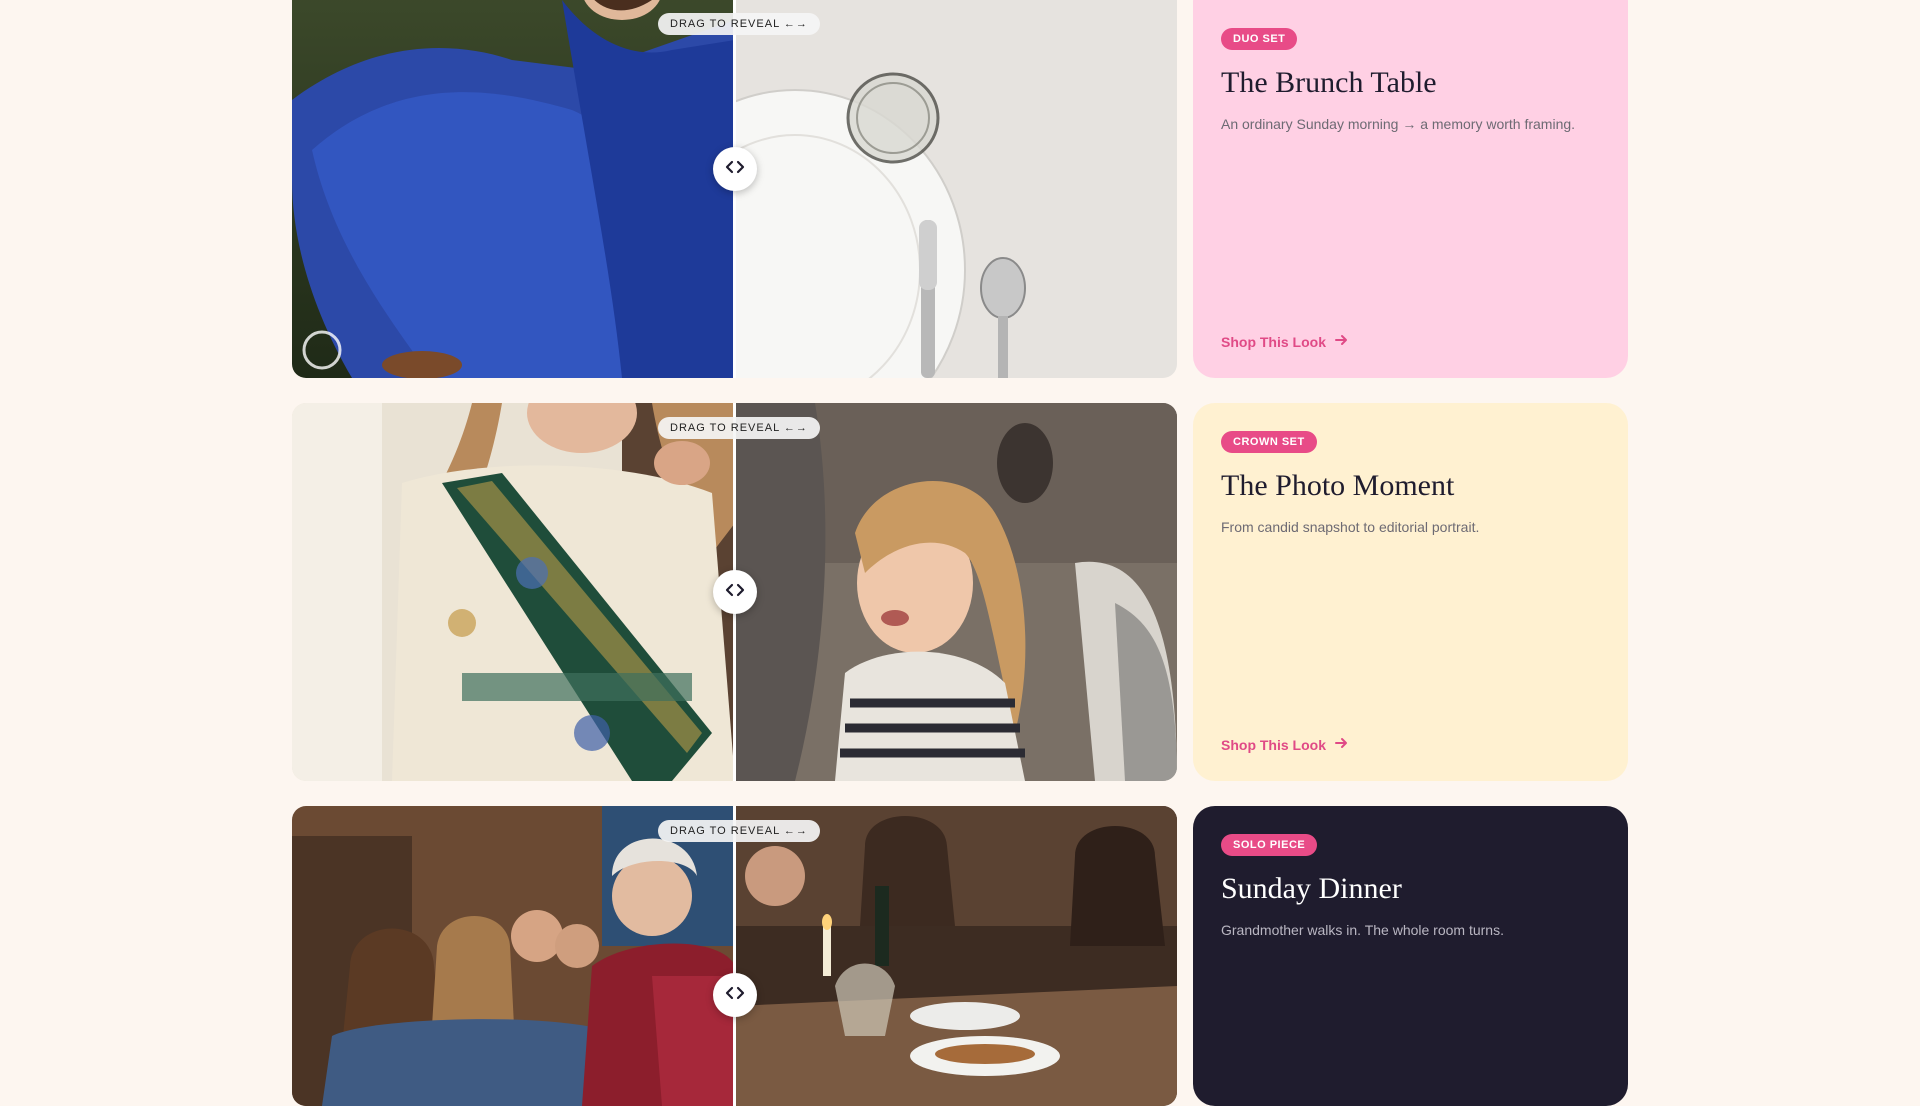  Describe the element at coordinates (1338, 485) in the screenshot. I see `look-title: The Photo Moment` at that location.